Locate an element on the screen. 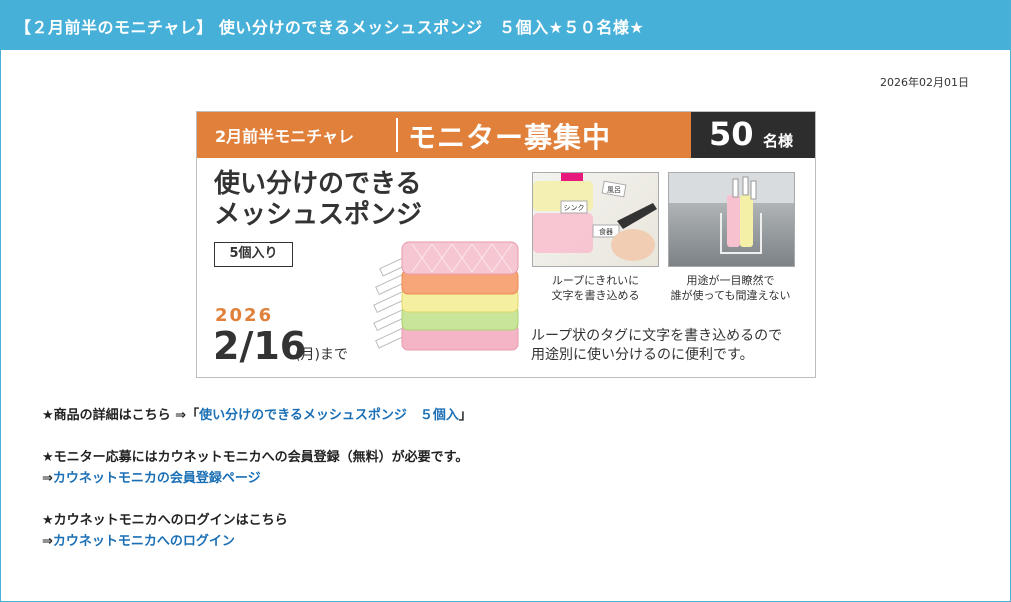 The height and width of the screenshot is (602, 1011). banner-count: 50 is located at coordinates (731, 134).